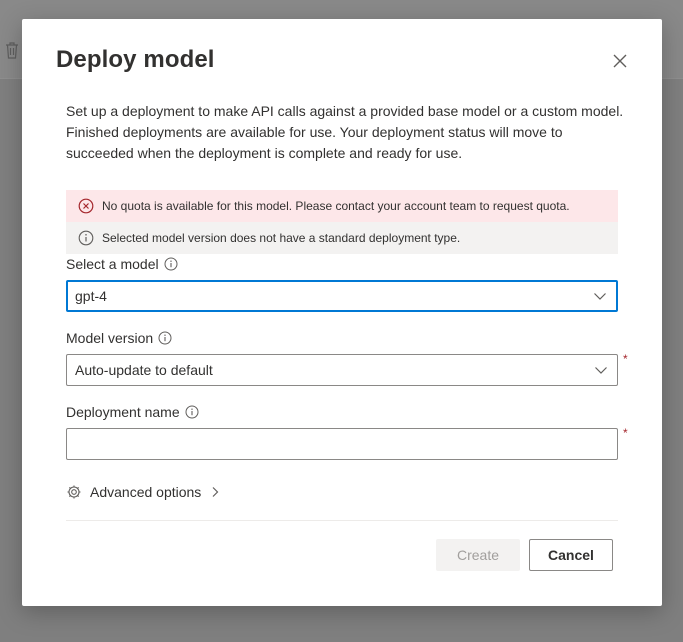 The height and width of the screenshot is (642, 683). I want to click on gear-icon, so click(74, 492).